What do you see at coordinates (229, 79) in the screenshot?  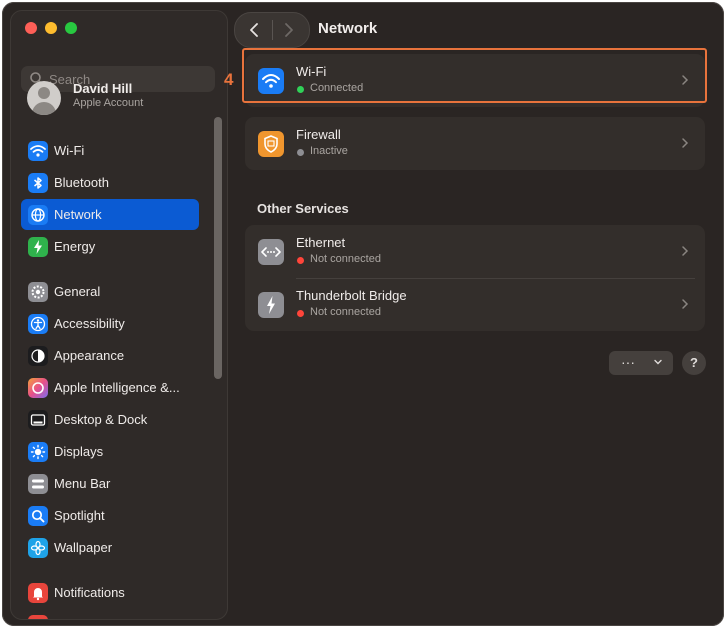 I see `annotation-step-marker: 4` at bounding box center [229, 79].